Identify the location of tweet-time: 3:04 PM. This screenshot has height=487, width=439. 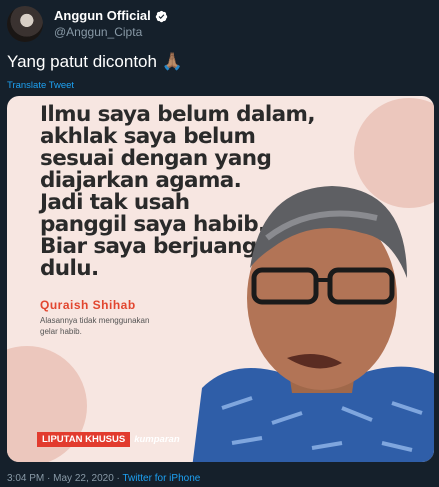
(25, 478).